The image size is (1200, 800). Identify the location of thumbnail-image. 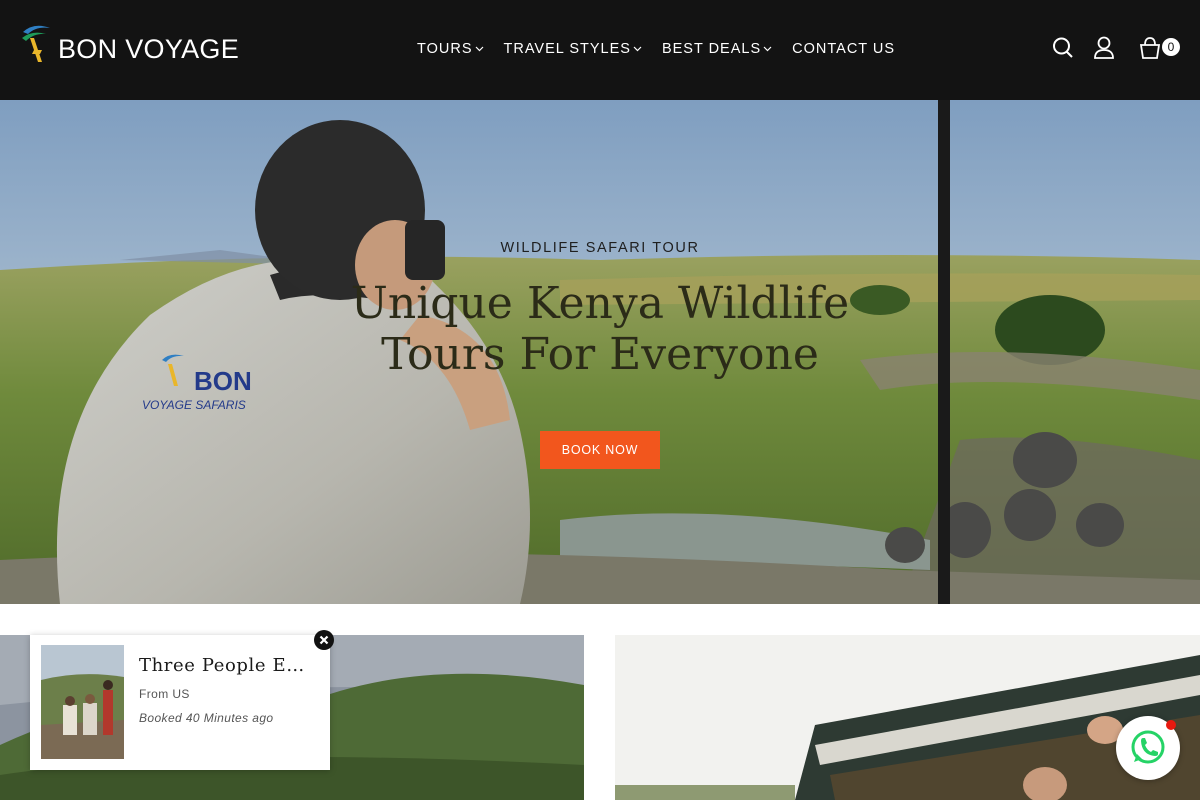
(82, 702).